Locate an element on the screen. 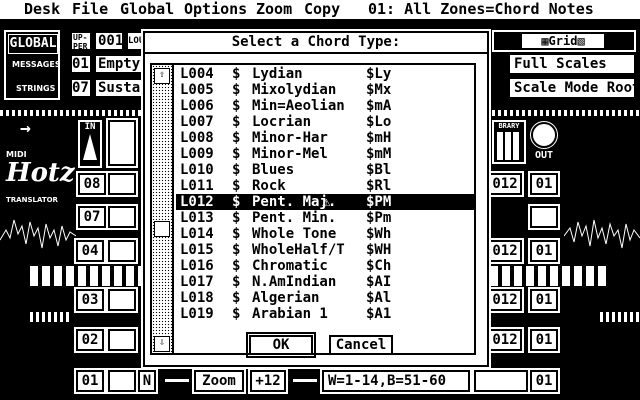 The width and height of the screenshot is (640, 400). menu-options: Options is located at coordinates (215, 9).